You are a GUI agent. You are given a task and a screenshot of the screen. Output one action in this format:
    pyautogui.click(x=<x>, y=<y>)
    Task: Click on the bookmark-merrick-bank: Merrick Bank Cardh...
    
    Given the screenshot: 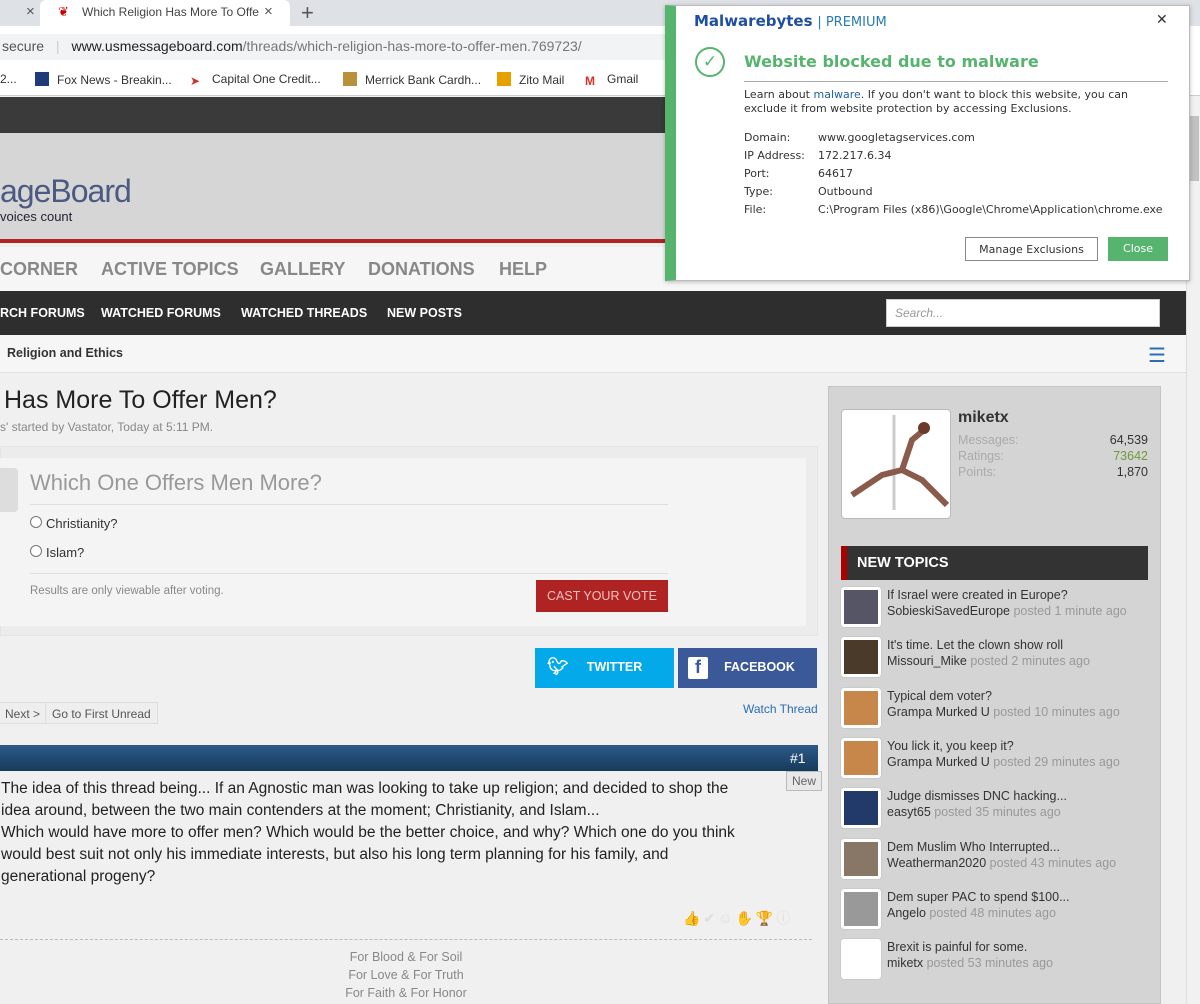 What is the action you would take?
    pyautogui.click(x=412, y=79)
    